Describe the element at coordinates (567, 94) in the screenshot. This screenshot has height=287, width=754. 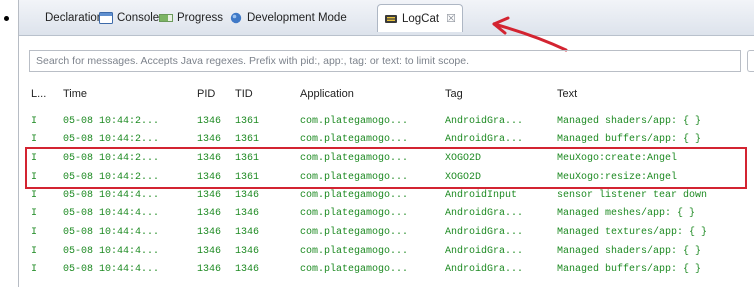
I see `column-header-text: Text` at that location.